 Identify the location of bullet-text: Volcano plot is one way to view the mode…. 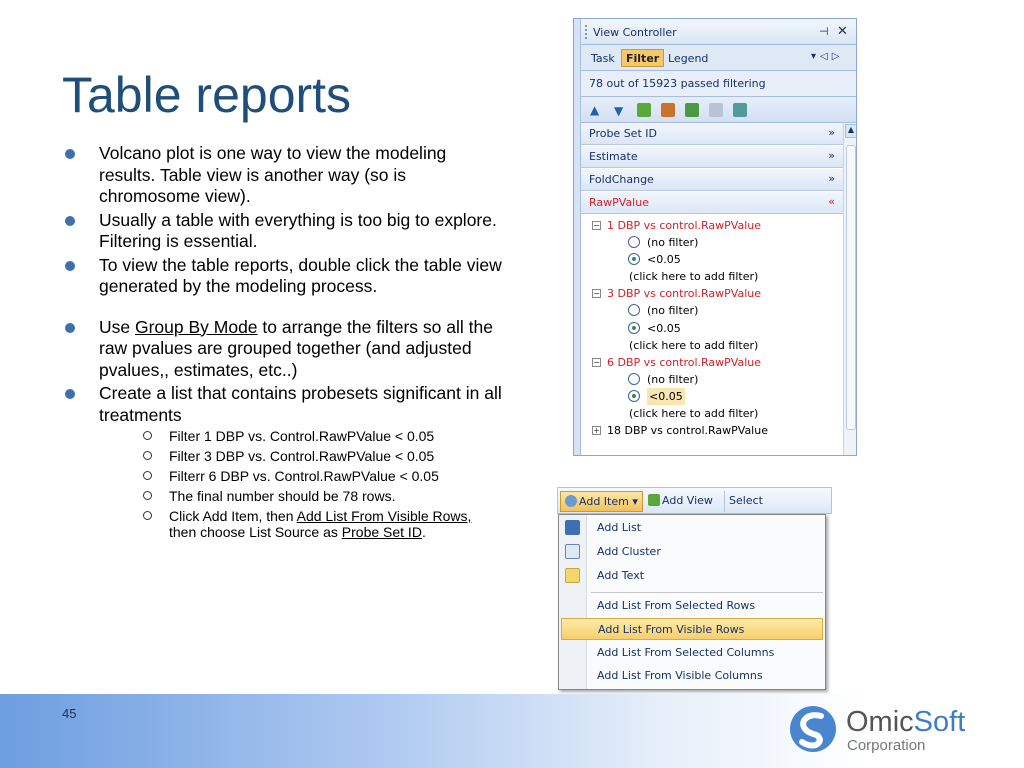
(273, 174).